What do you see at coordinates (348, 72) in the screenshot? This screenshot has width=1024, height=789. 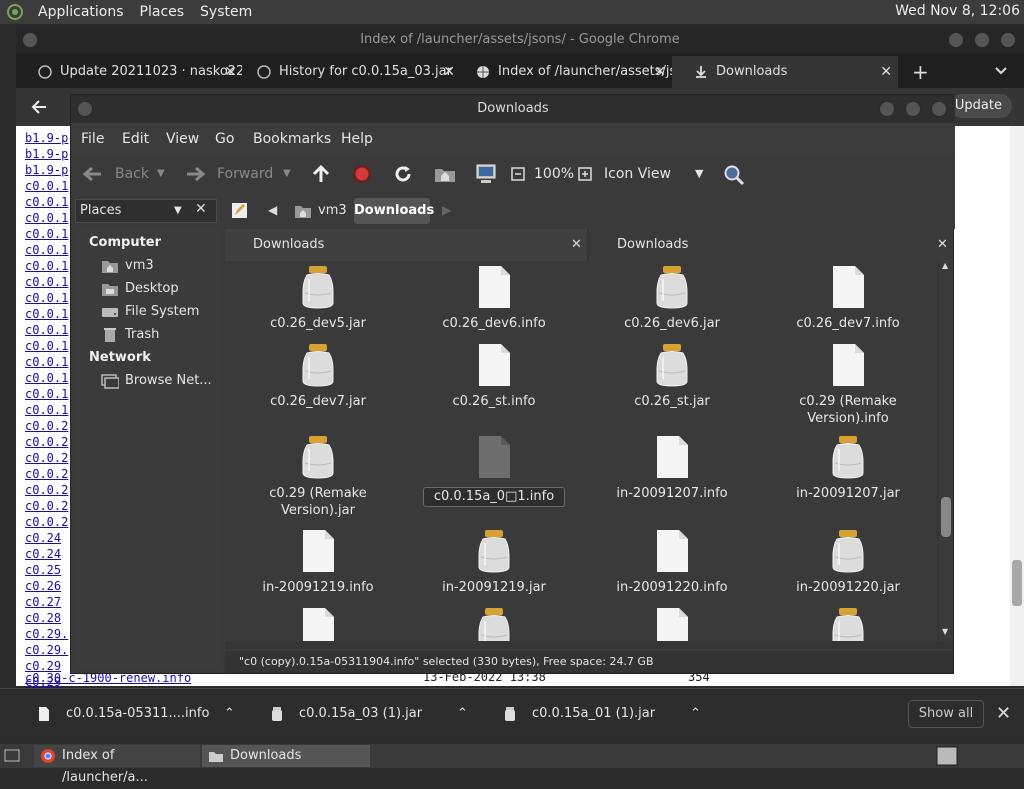 I see `tab-history: History for c0.0.15a_03.jar ✕` at bounding box center [348, 72].